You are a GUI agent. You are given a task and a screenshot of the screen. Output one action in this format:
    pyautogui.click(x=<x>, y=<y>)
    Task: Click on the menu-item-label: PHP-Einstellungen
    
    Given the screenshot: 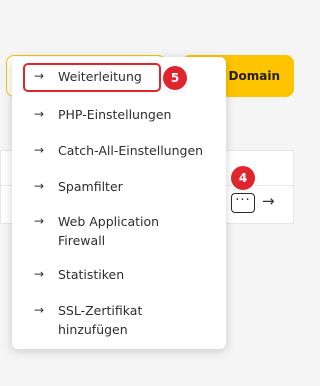 What is the action you would take?
    pyautogui.click(x=115, y=114)
    